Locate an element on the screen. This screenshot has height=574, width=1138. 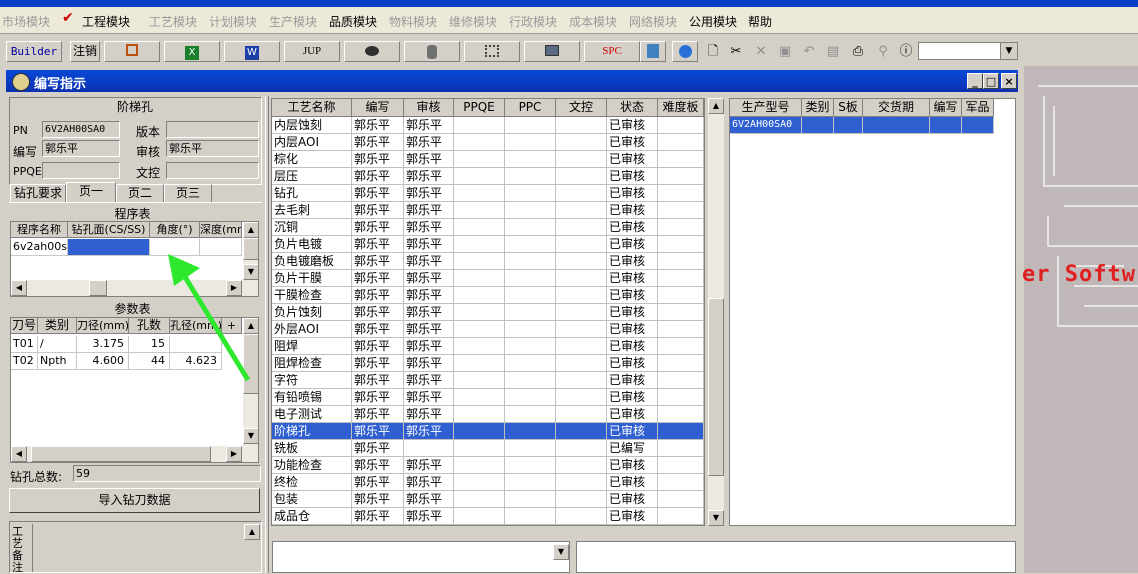
process-cell: 阶梯孔 is located at coordinates (312, 431).